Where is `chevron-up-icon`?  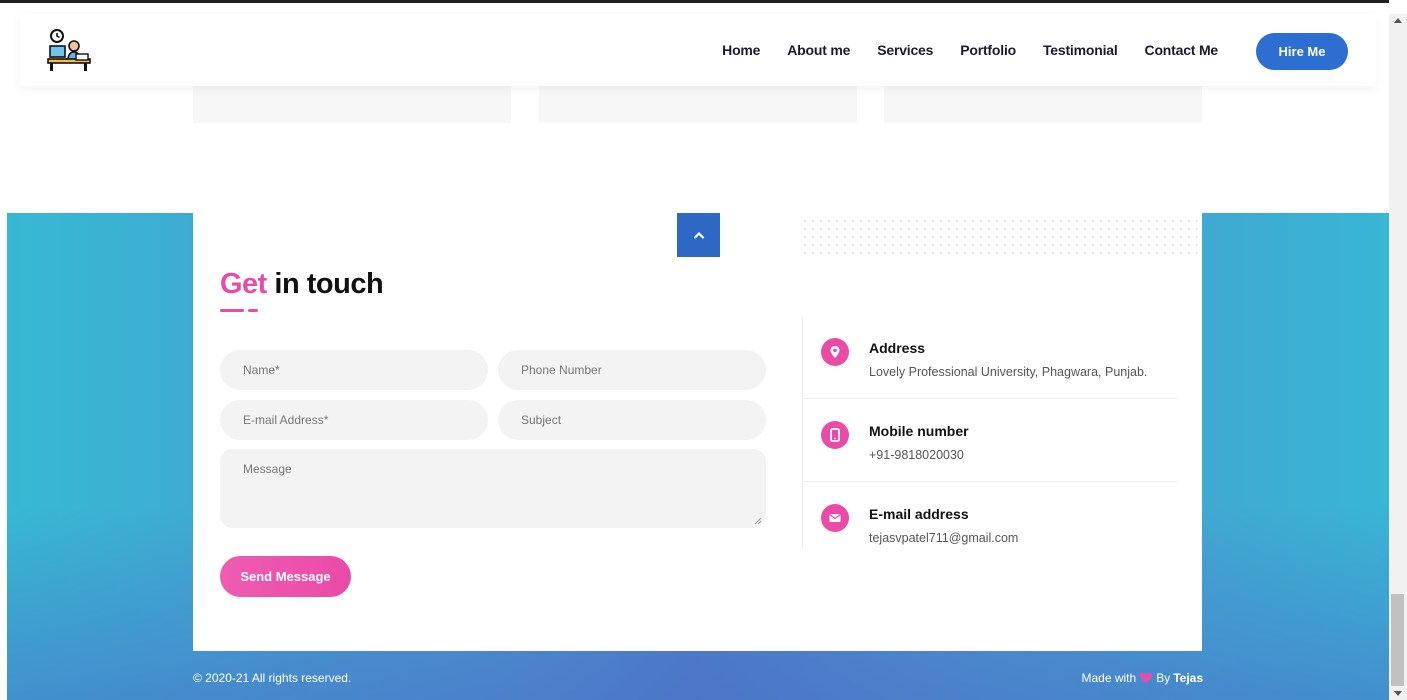 chevron-up-icon is located at coordinates (698, 235).